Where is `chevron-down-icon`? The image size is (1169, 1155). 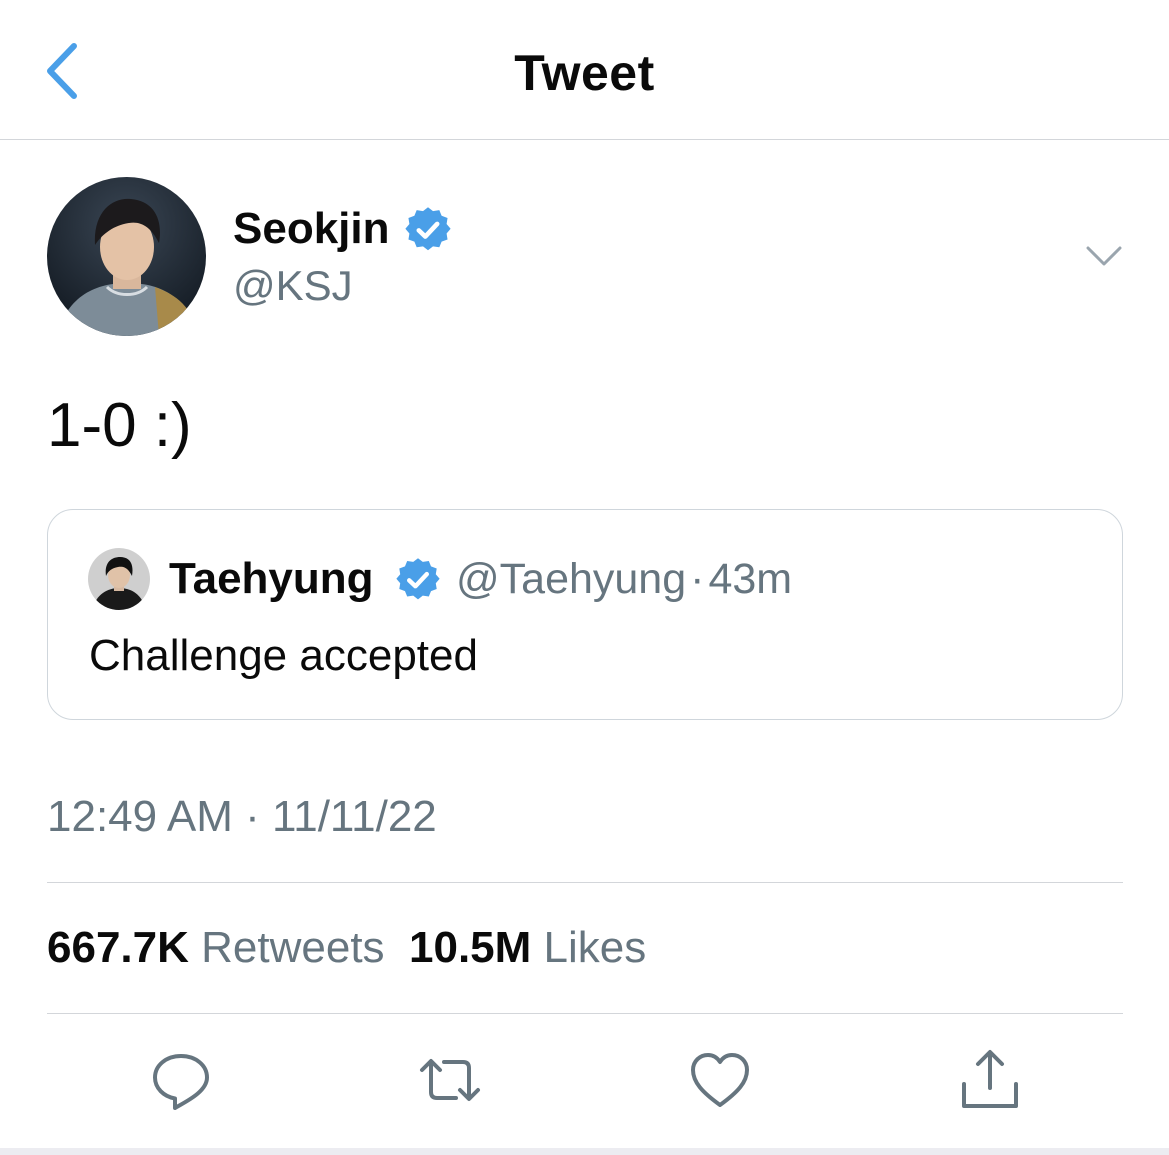
chevron-down-icon is located at coordinates (1104, 256).